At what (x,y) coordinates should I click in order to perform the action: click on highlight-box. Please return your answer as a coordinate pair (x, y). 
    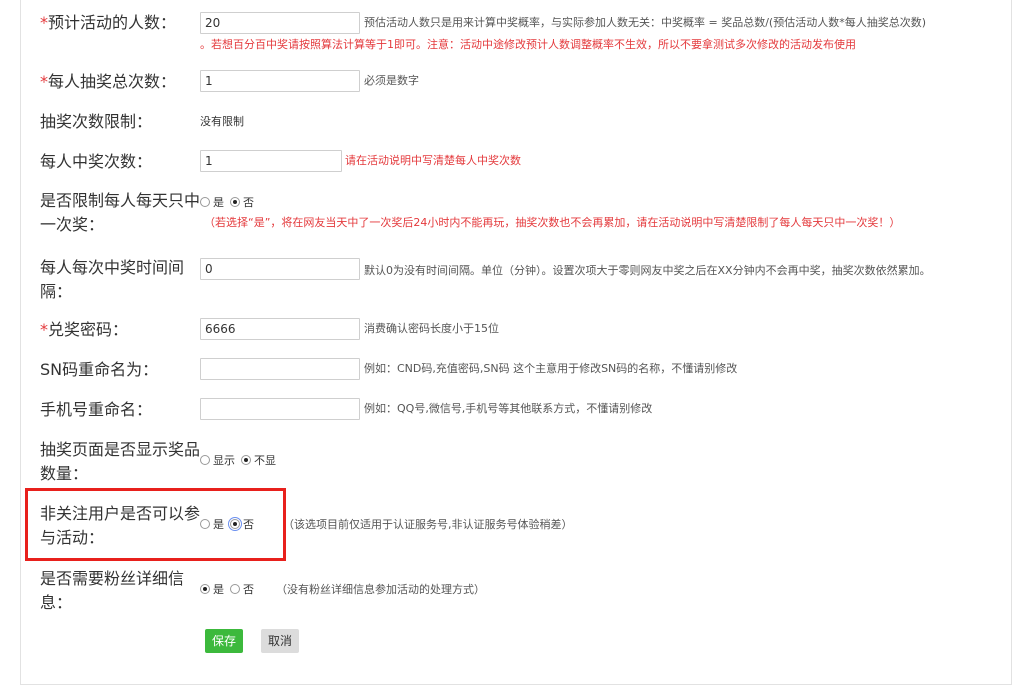
    Looking at the image, I should click on (155, 524).